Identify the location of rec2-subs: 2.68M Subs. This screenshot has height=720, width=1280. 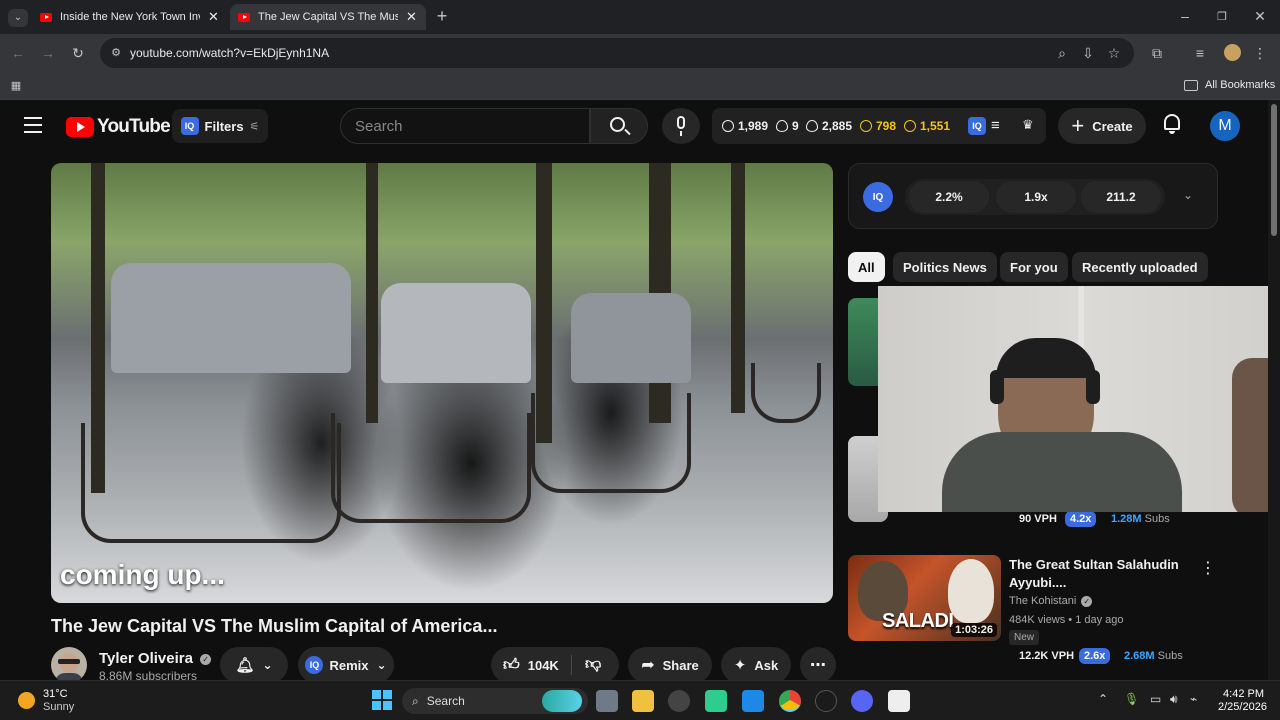
(1153, 656).